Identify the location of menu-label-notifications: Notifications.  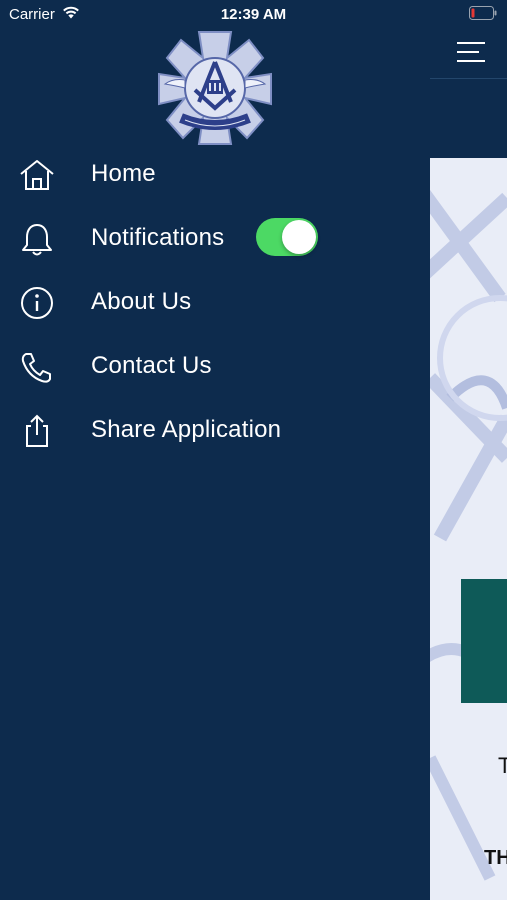
(158, 237).